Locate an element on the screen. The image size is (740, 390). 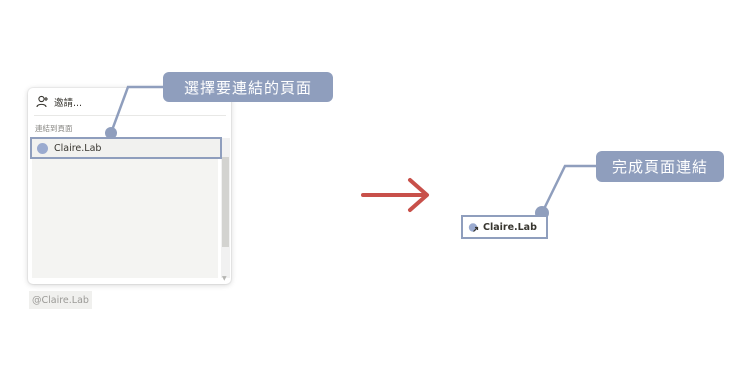
linked-page-icon is located at coordinates (473, 227).